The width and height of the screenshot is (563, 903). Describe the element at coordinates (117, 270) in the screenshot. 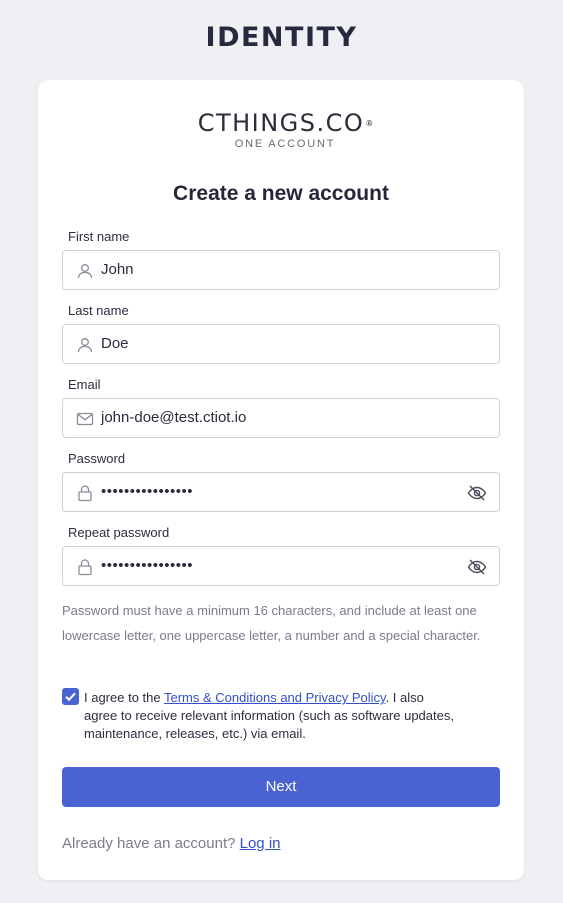

I see `first-name-value: John` at that location.